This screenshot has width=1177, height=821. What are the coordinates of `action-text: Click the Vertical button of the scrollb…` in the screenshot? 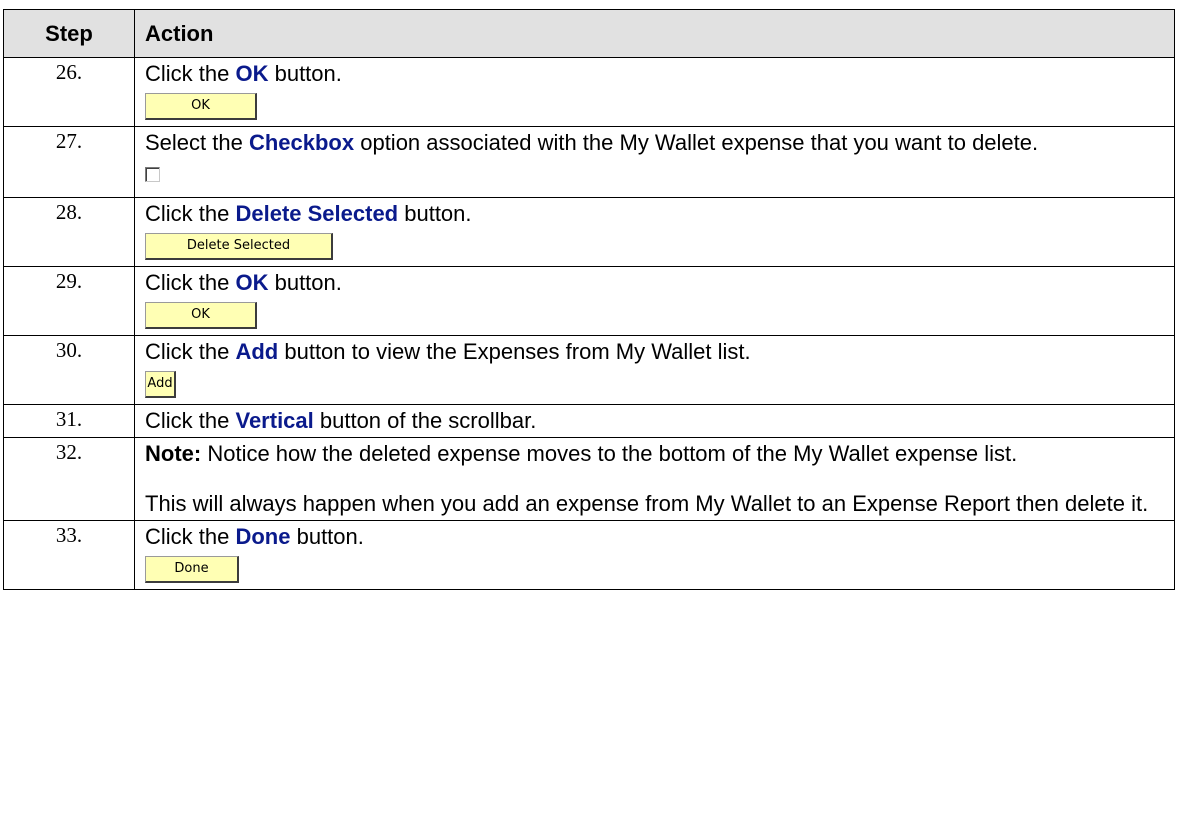 It's located at (341, 420).